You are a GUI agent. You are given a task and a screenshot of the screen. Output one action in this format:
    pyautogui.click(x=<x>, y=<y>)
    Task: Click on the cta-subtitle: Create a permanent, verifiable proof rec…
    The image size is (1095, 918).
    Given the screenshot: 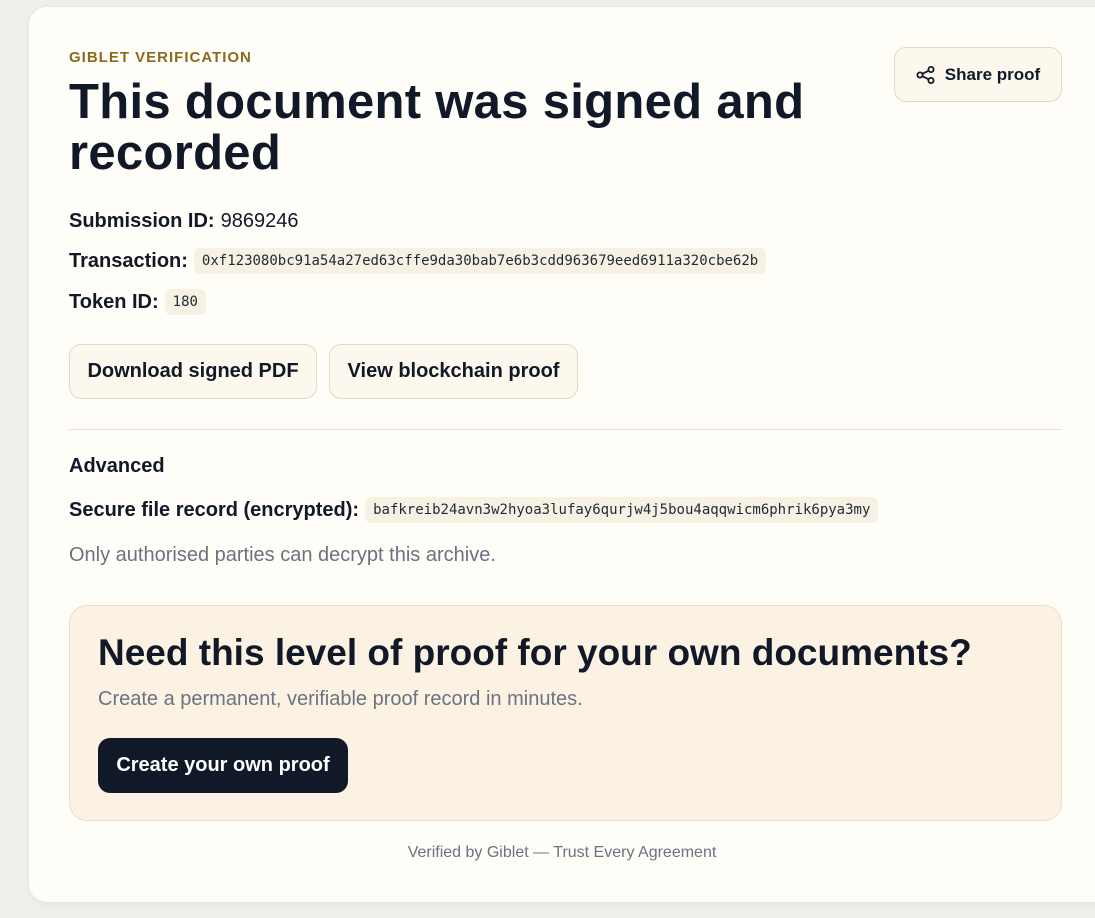 What is the action you would take?
    pyautogui.click(x=340, y=699)
    